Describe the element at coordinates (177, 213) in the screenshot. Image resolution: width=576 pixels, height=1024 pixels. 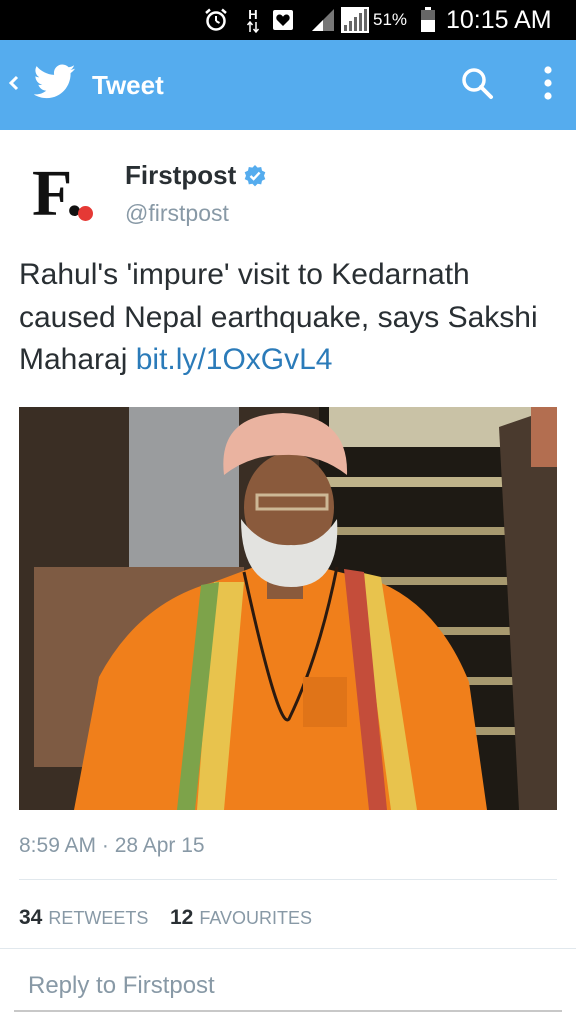
I see `author-handle: @firstpost` at that location.